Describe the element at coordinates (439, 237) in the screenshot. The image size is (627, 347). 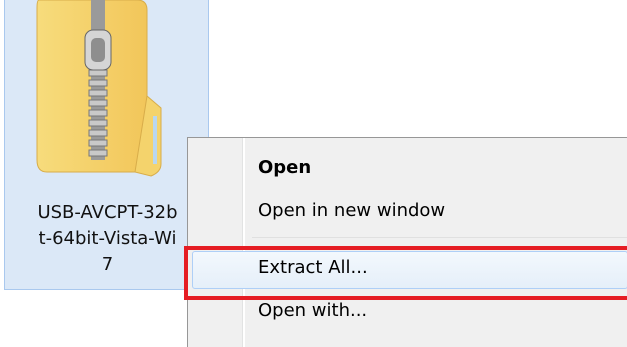
I see `menu-separator` at that location.